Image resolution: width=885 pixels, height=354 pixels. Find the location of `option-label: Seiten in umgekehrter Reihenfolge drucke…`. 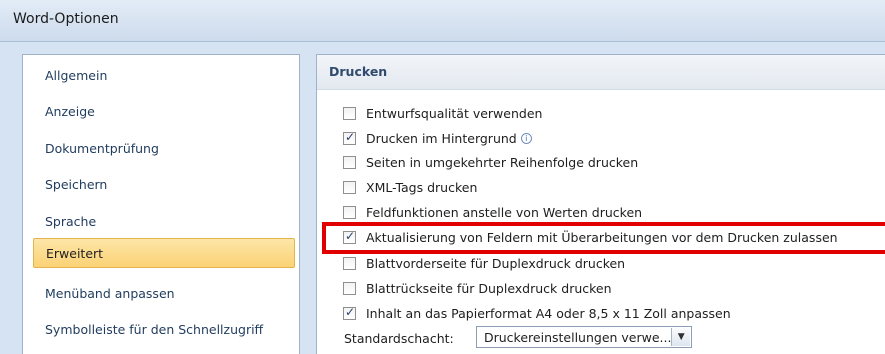

option-label: Seiten in umgekehrter Reihenfolge drucke… is located at coordinates (502, 162).